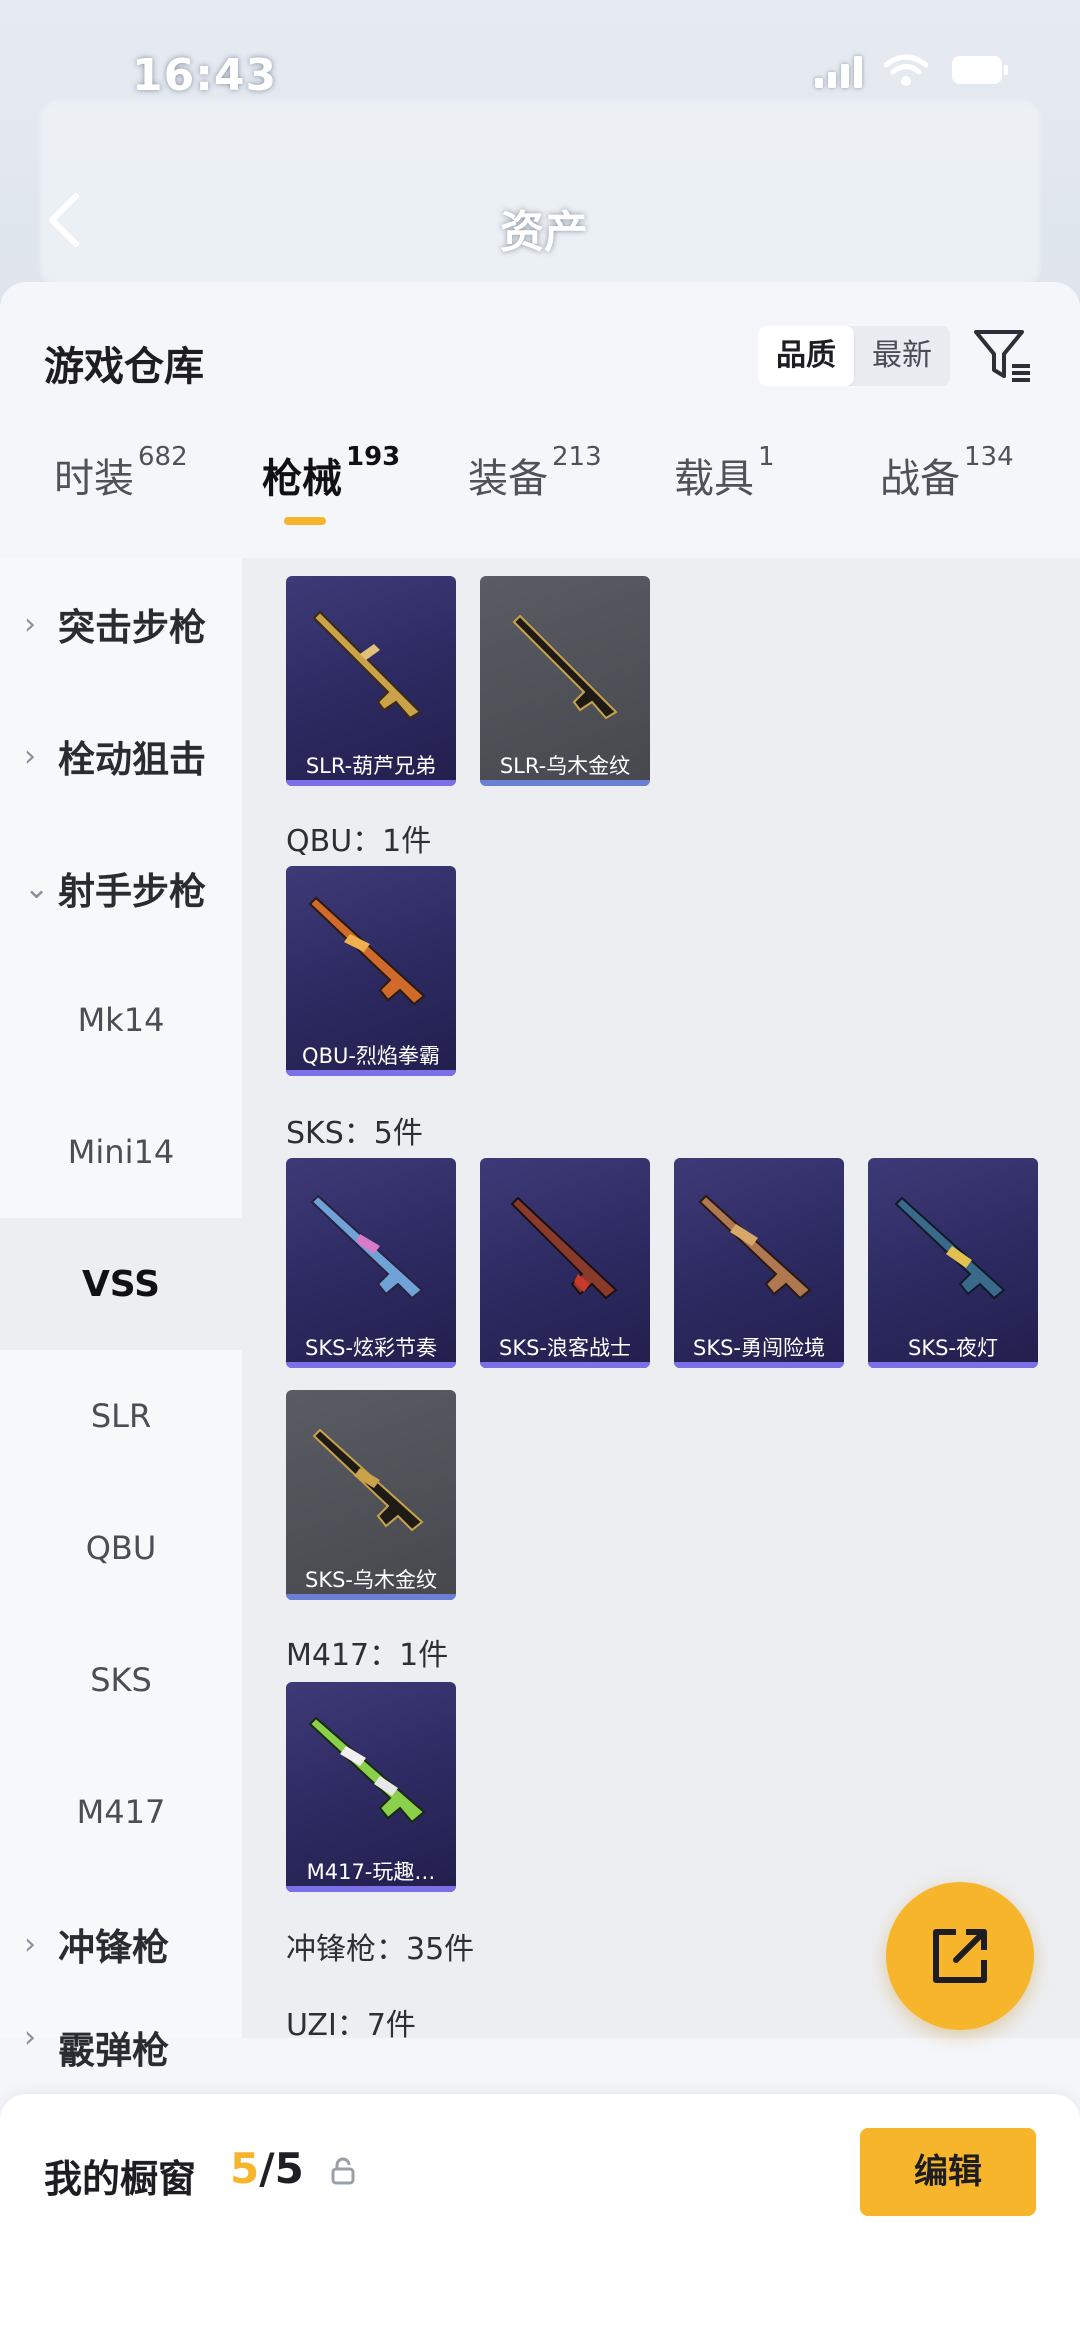 The height and width of the screenshot is (2341, 1080). I want to click on tab-equipment: 装备 213, so click(535, 473).